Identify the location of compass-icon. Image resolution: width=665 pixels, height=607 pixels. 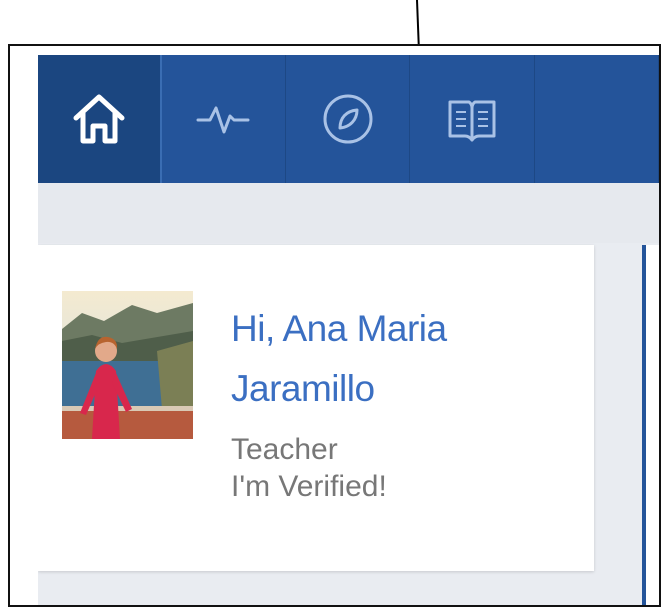
(348, 119).